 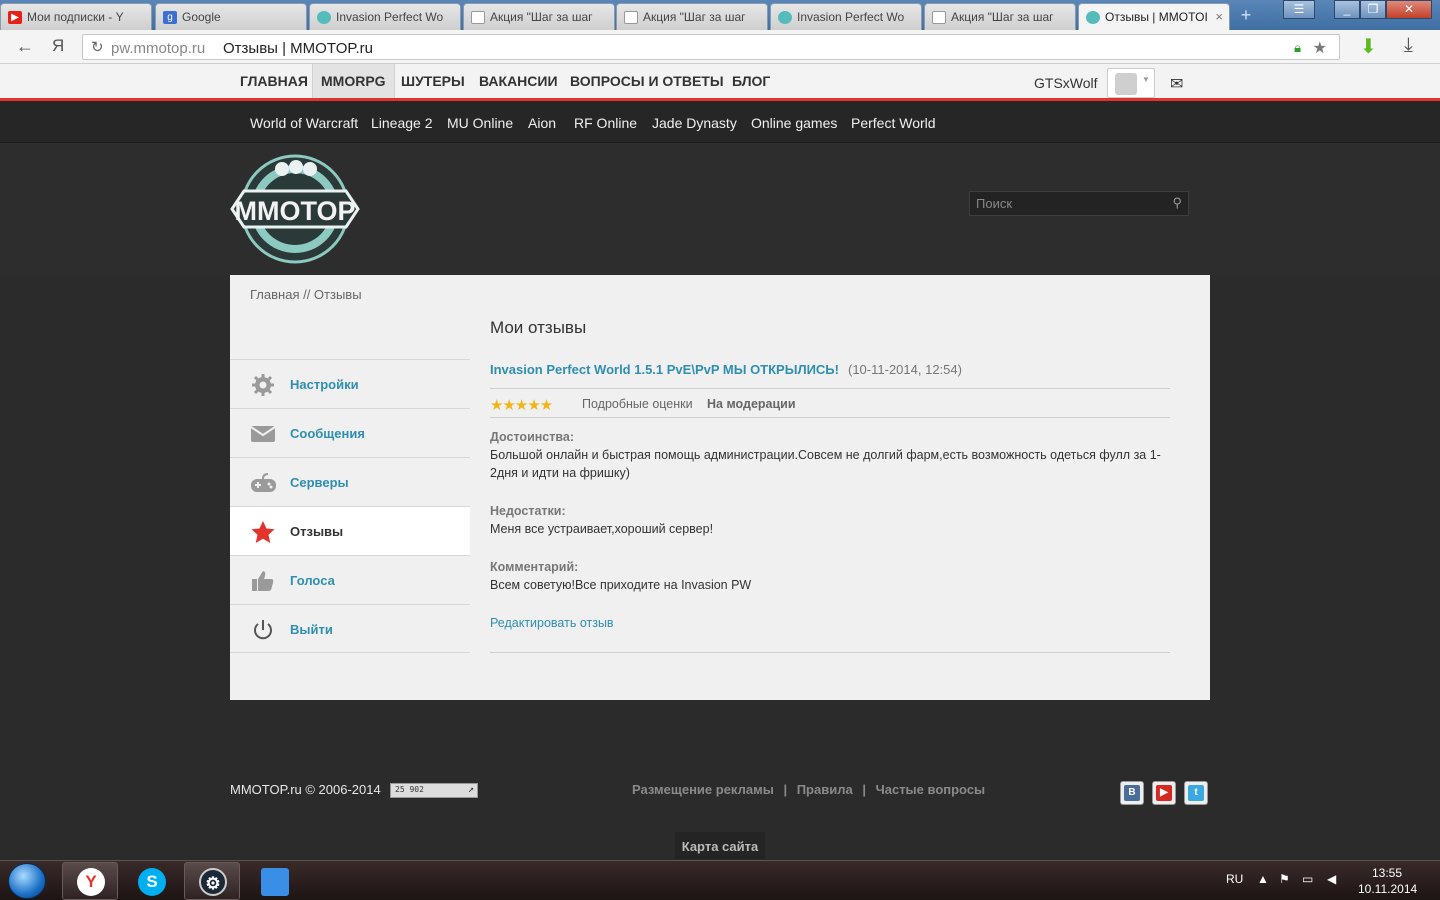 What do you see at coordinates (312, 580) in the screenshot?
I see `sidebar-item-label: Голоса` at bounding box center [312, 580].